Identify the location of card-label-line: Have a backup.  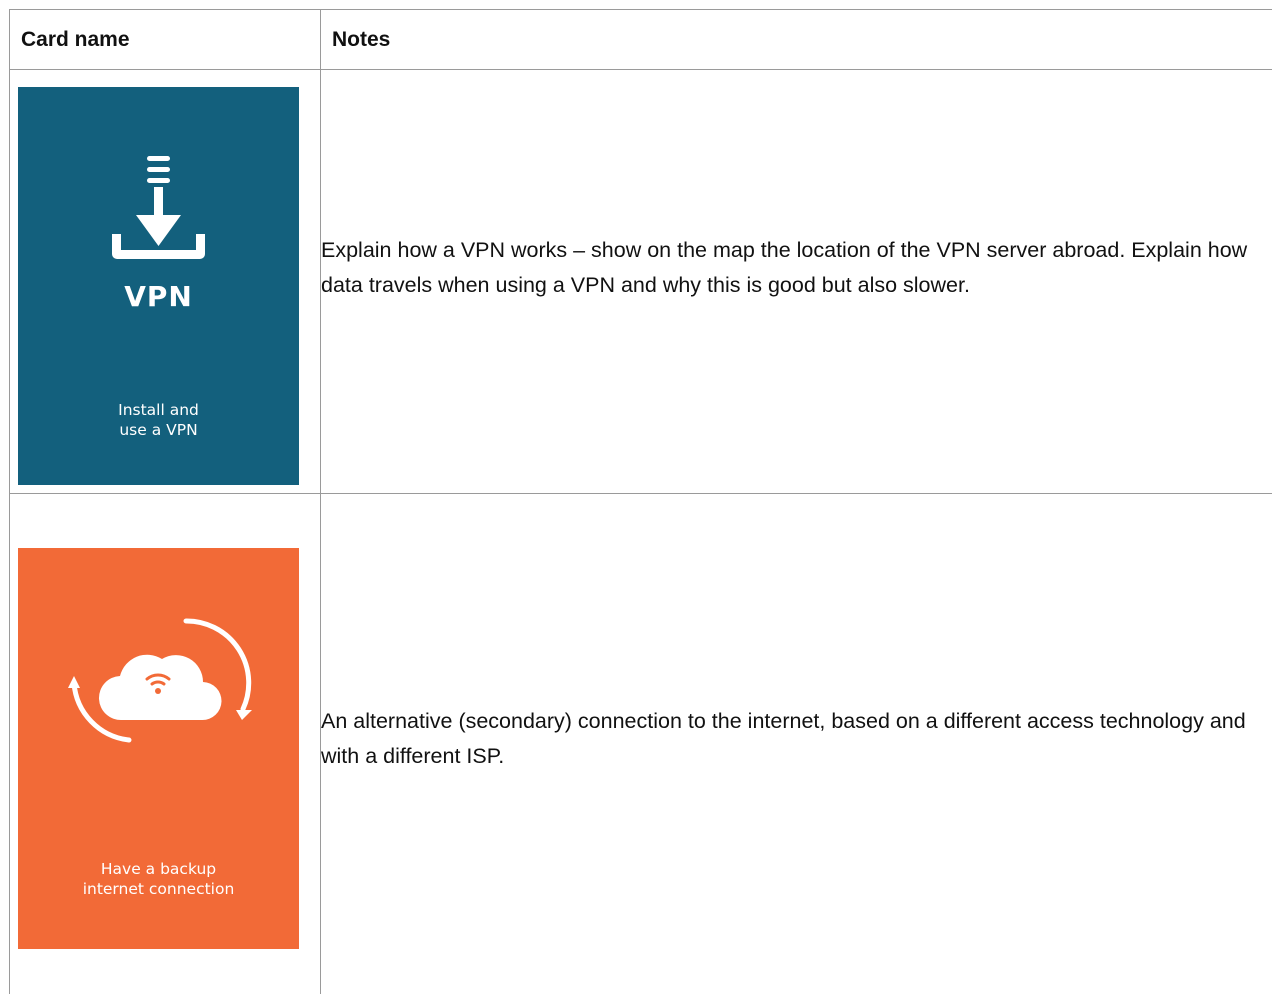
(158, 869).